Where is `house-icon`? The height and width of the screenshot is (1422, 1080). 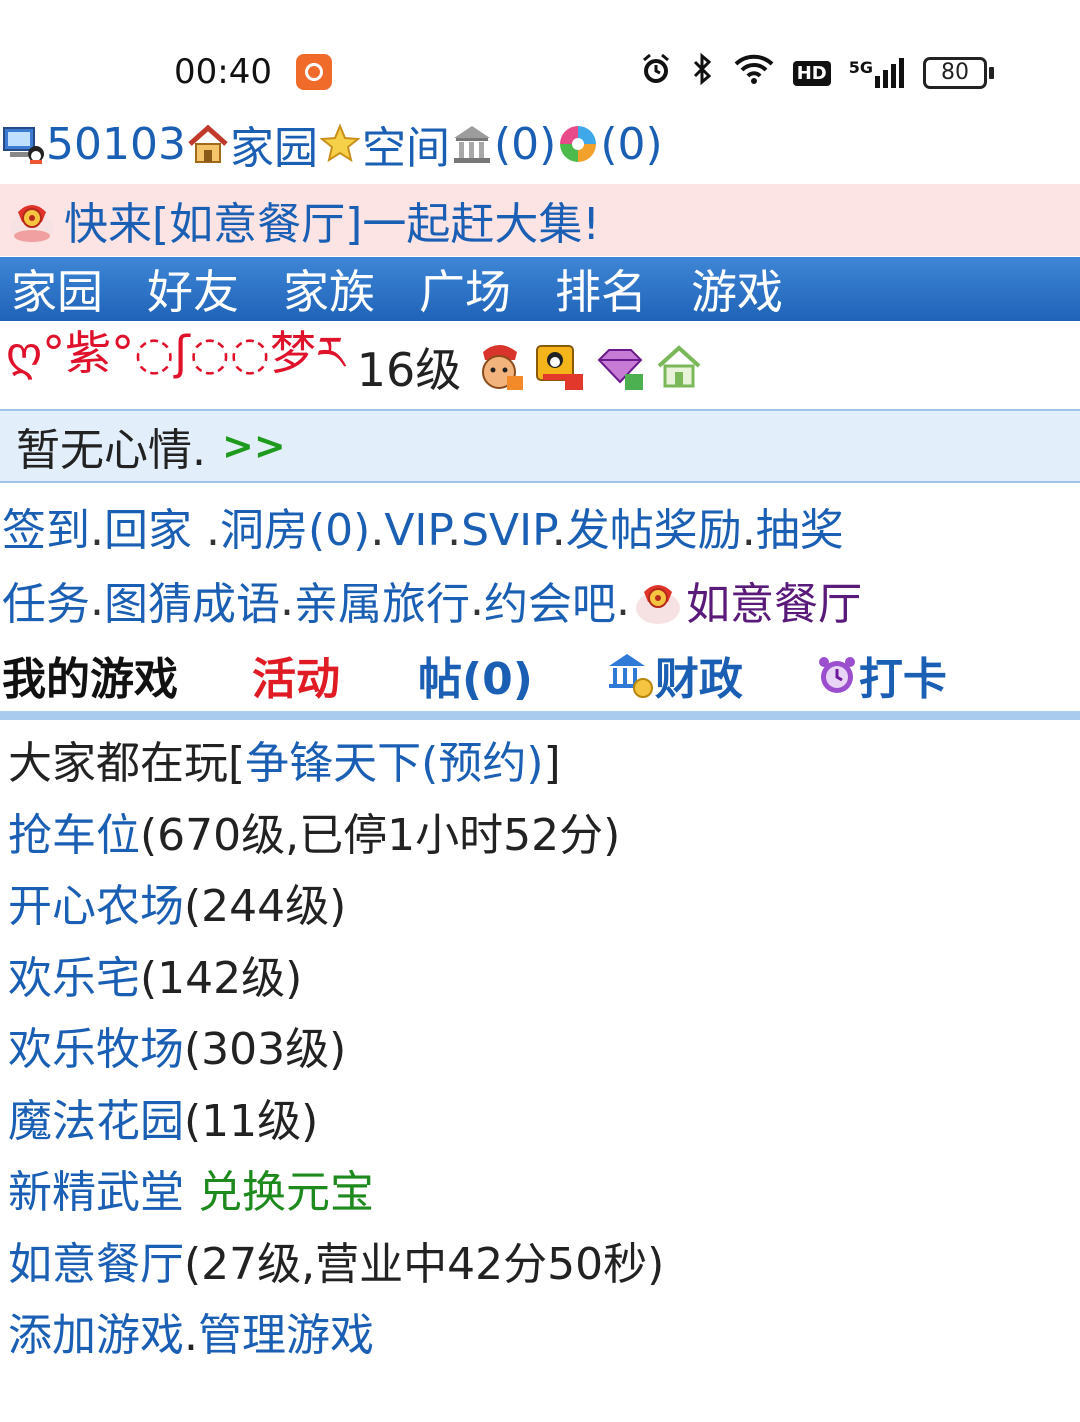 house-icon is located at coordinates (208, 143).